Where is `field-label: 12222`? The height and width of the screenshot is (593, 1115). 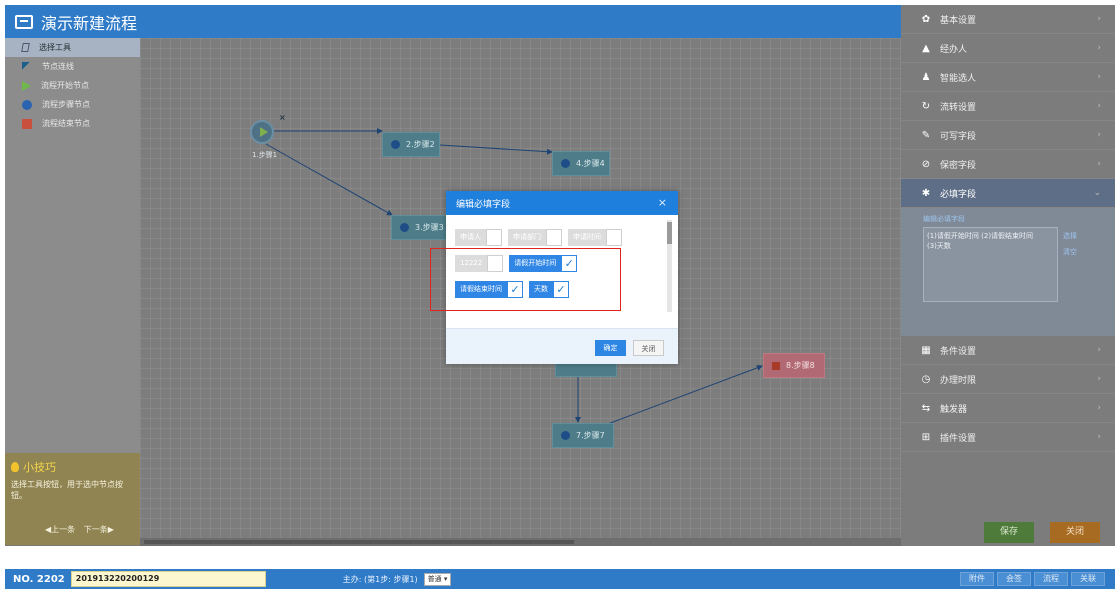 field-label: 12222 is located at coordinates (471, 263).